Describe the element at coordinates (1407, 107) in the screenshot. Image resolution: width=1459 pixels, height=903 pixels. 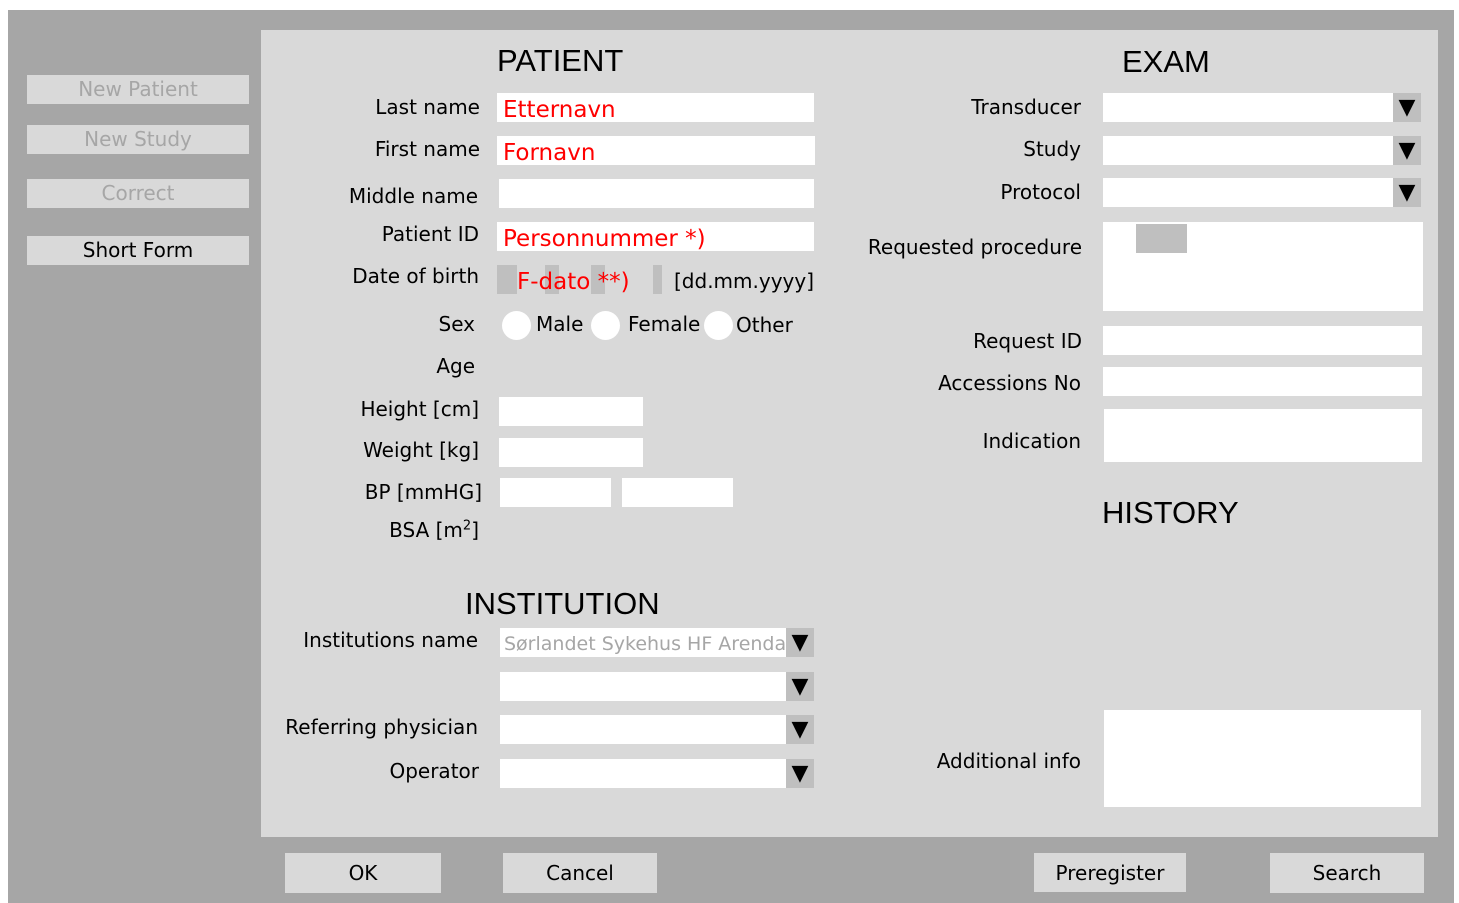
I see `transducer-dropdown-icon: ▼` at that location.